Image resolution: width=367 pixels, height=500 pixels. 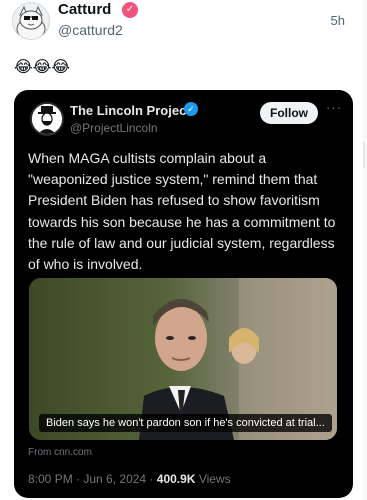 I want to click on views-label: Views, so click(x=214, y=479).